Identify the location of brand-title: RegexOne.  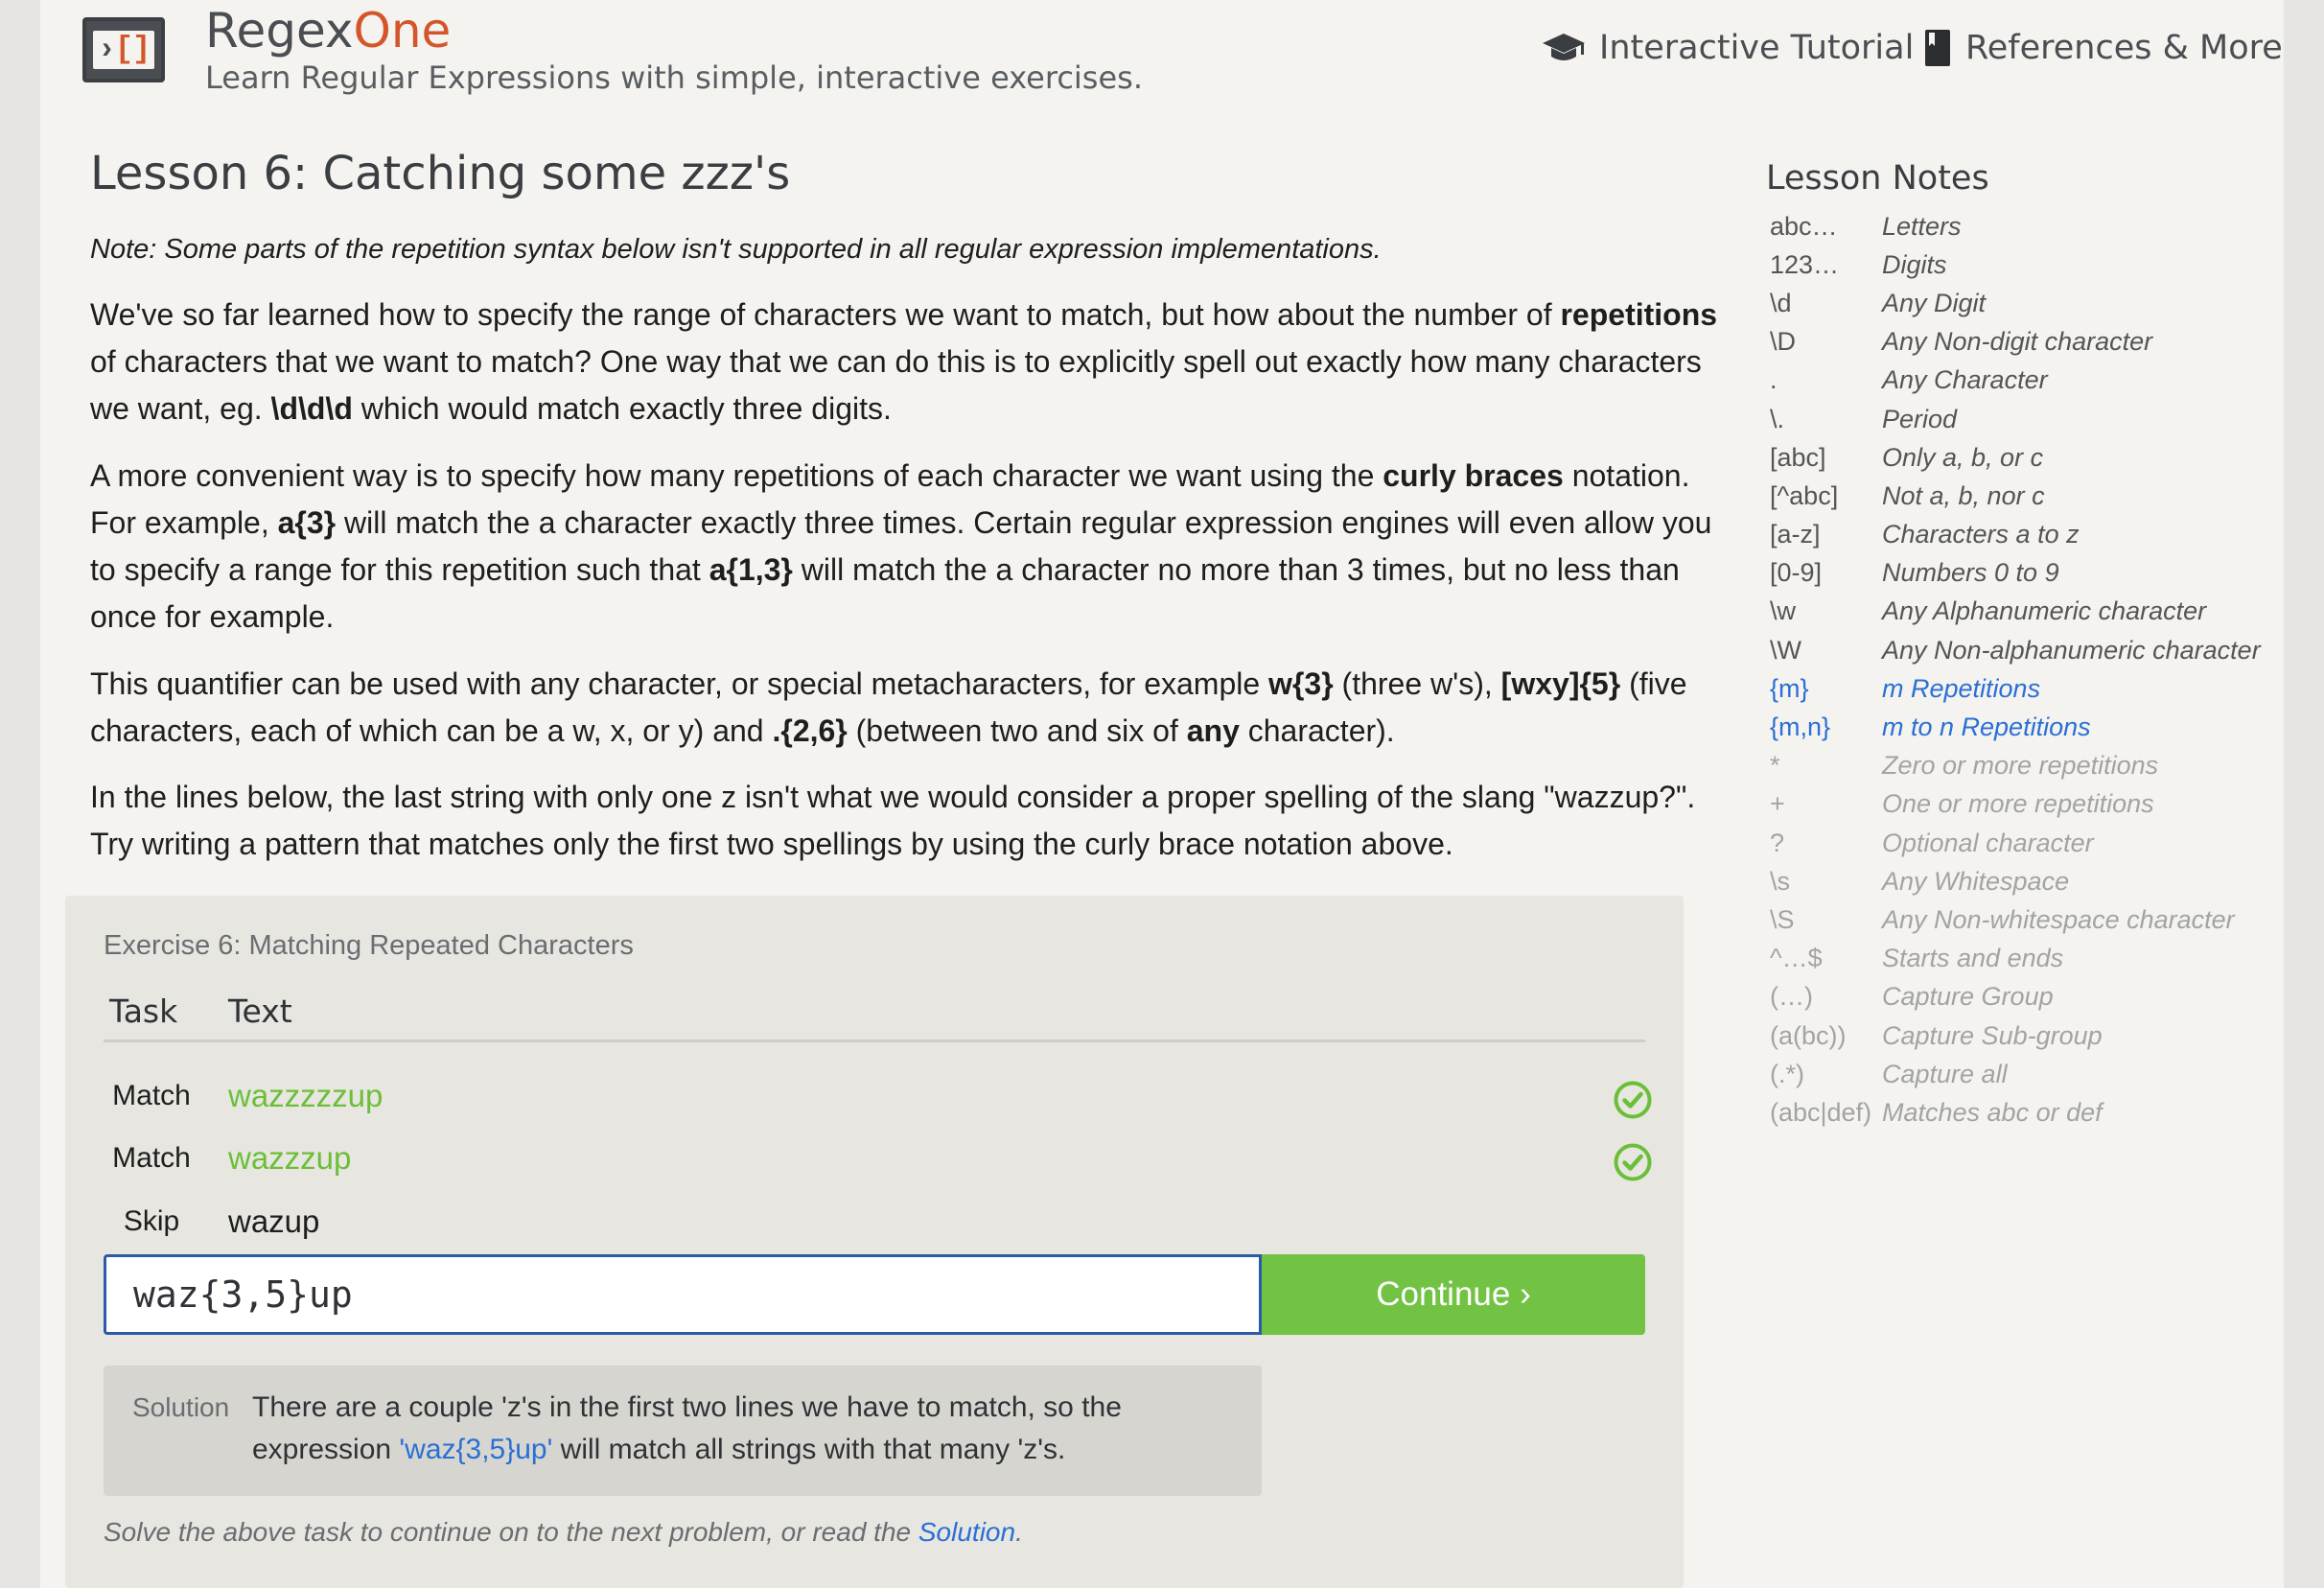
(328, 30).